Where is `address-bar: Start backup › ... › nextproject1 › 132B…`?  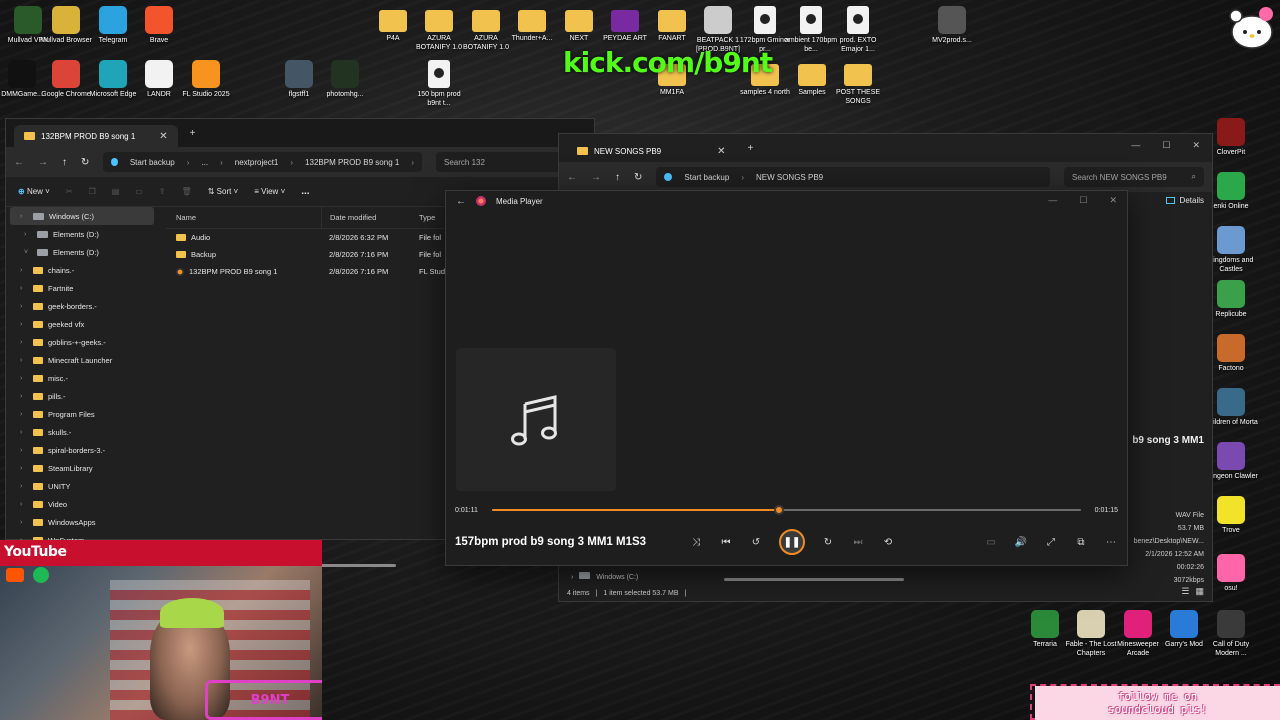
address-bar: Start backup › ... › nextproject1 › 132B… is located at coordinates (262, 162).